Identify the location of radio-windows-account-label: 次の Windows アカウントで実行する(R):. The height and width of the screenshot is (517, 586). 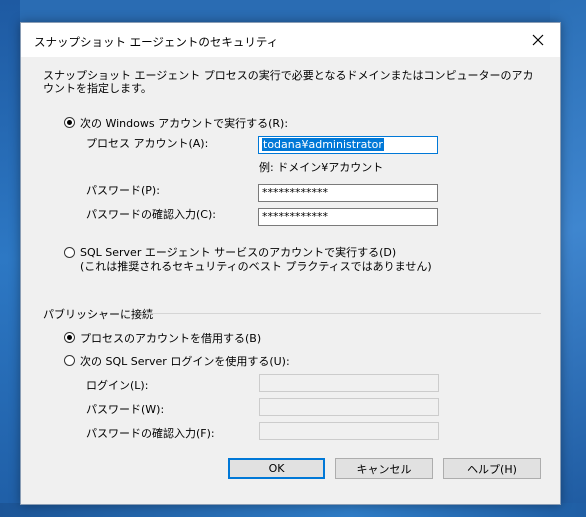
(184, 123).